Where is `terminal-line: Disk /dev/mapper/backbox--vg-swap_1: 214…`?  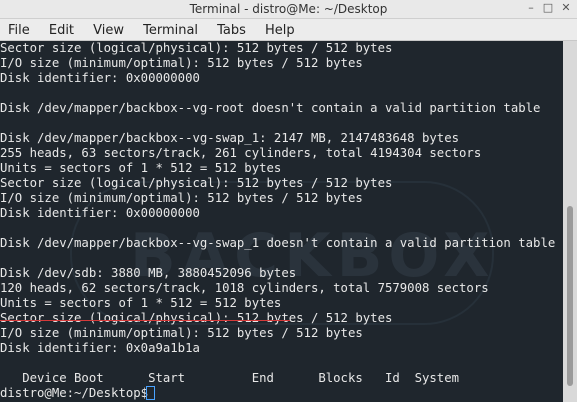
terminal-line: Disk /dev/mapper/backbox--vg-swap_1: 214… is located at coordinates (230, 138).